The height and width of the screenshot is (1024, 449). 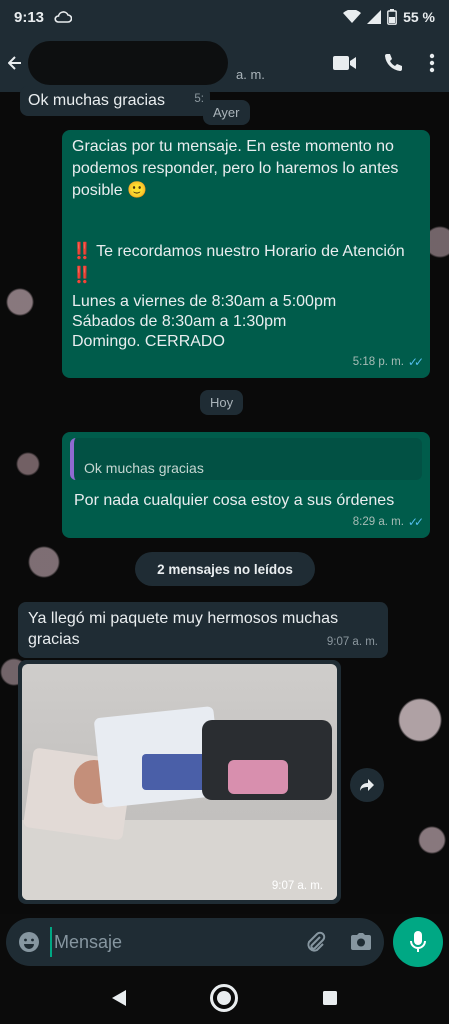 I want to click on message-bubble-incoming: Ok muchas gracias 5:, so click(x=115, y=101).